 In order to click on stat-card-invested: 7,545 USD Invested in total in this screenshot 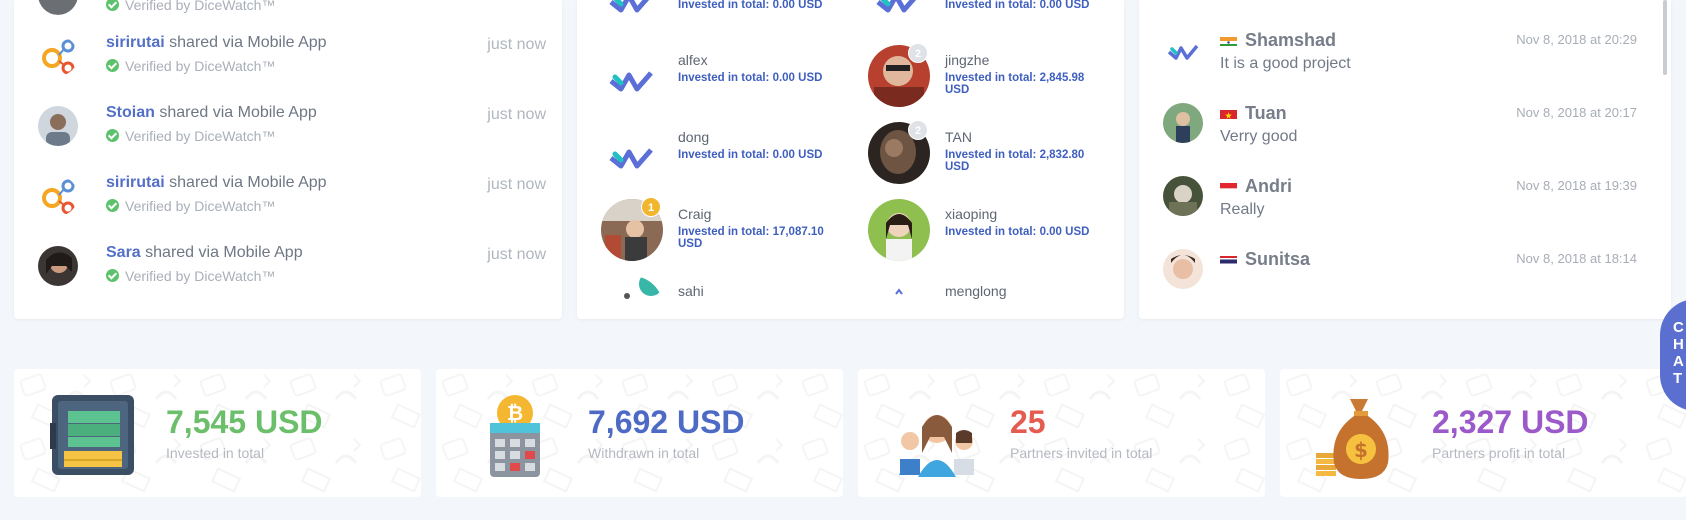, I will do `click(217, 433)`.